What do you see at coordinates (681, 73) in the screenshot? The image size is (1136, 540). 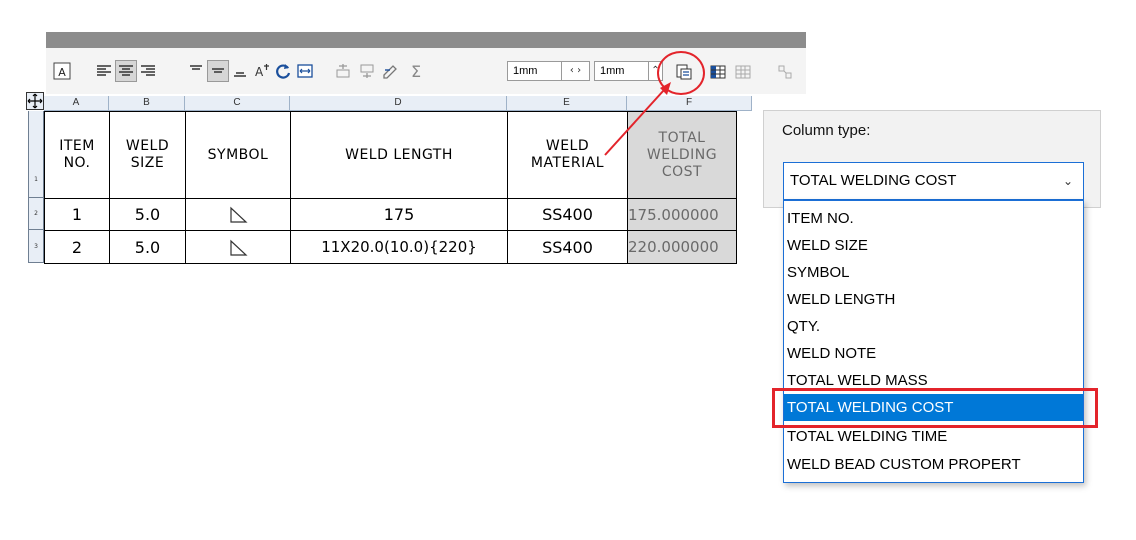 I see `column-properties-highlight` at bounding box center [681, 73].